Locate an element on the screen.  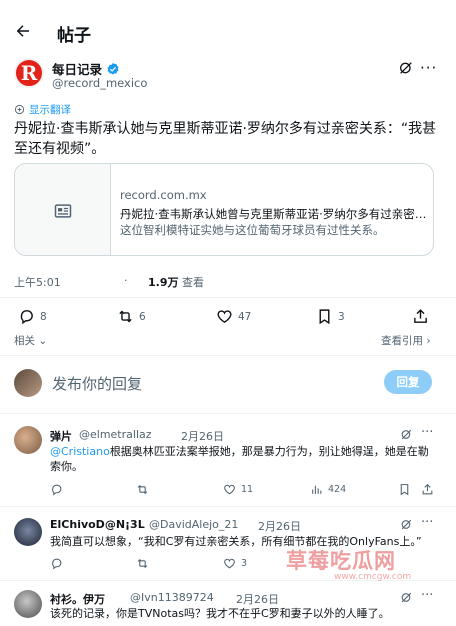
repost-count: 6 is located at coordinates (142, 316).